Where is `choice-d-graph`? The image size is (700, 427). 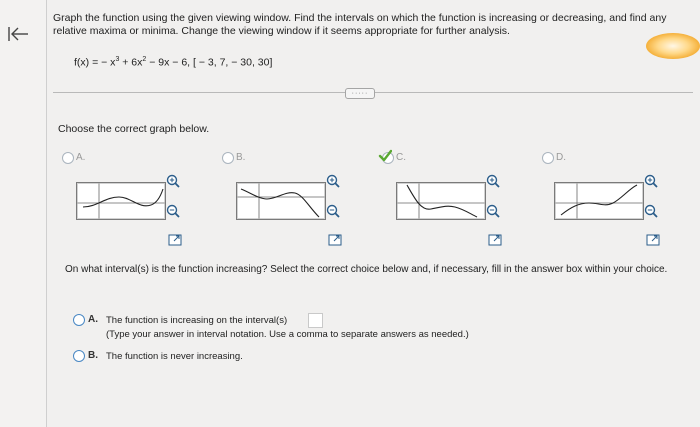
choice-d-graph is located at coordinates (599, 201).